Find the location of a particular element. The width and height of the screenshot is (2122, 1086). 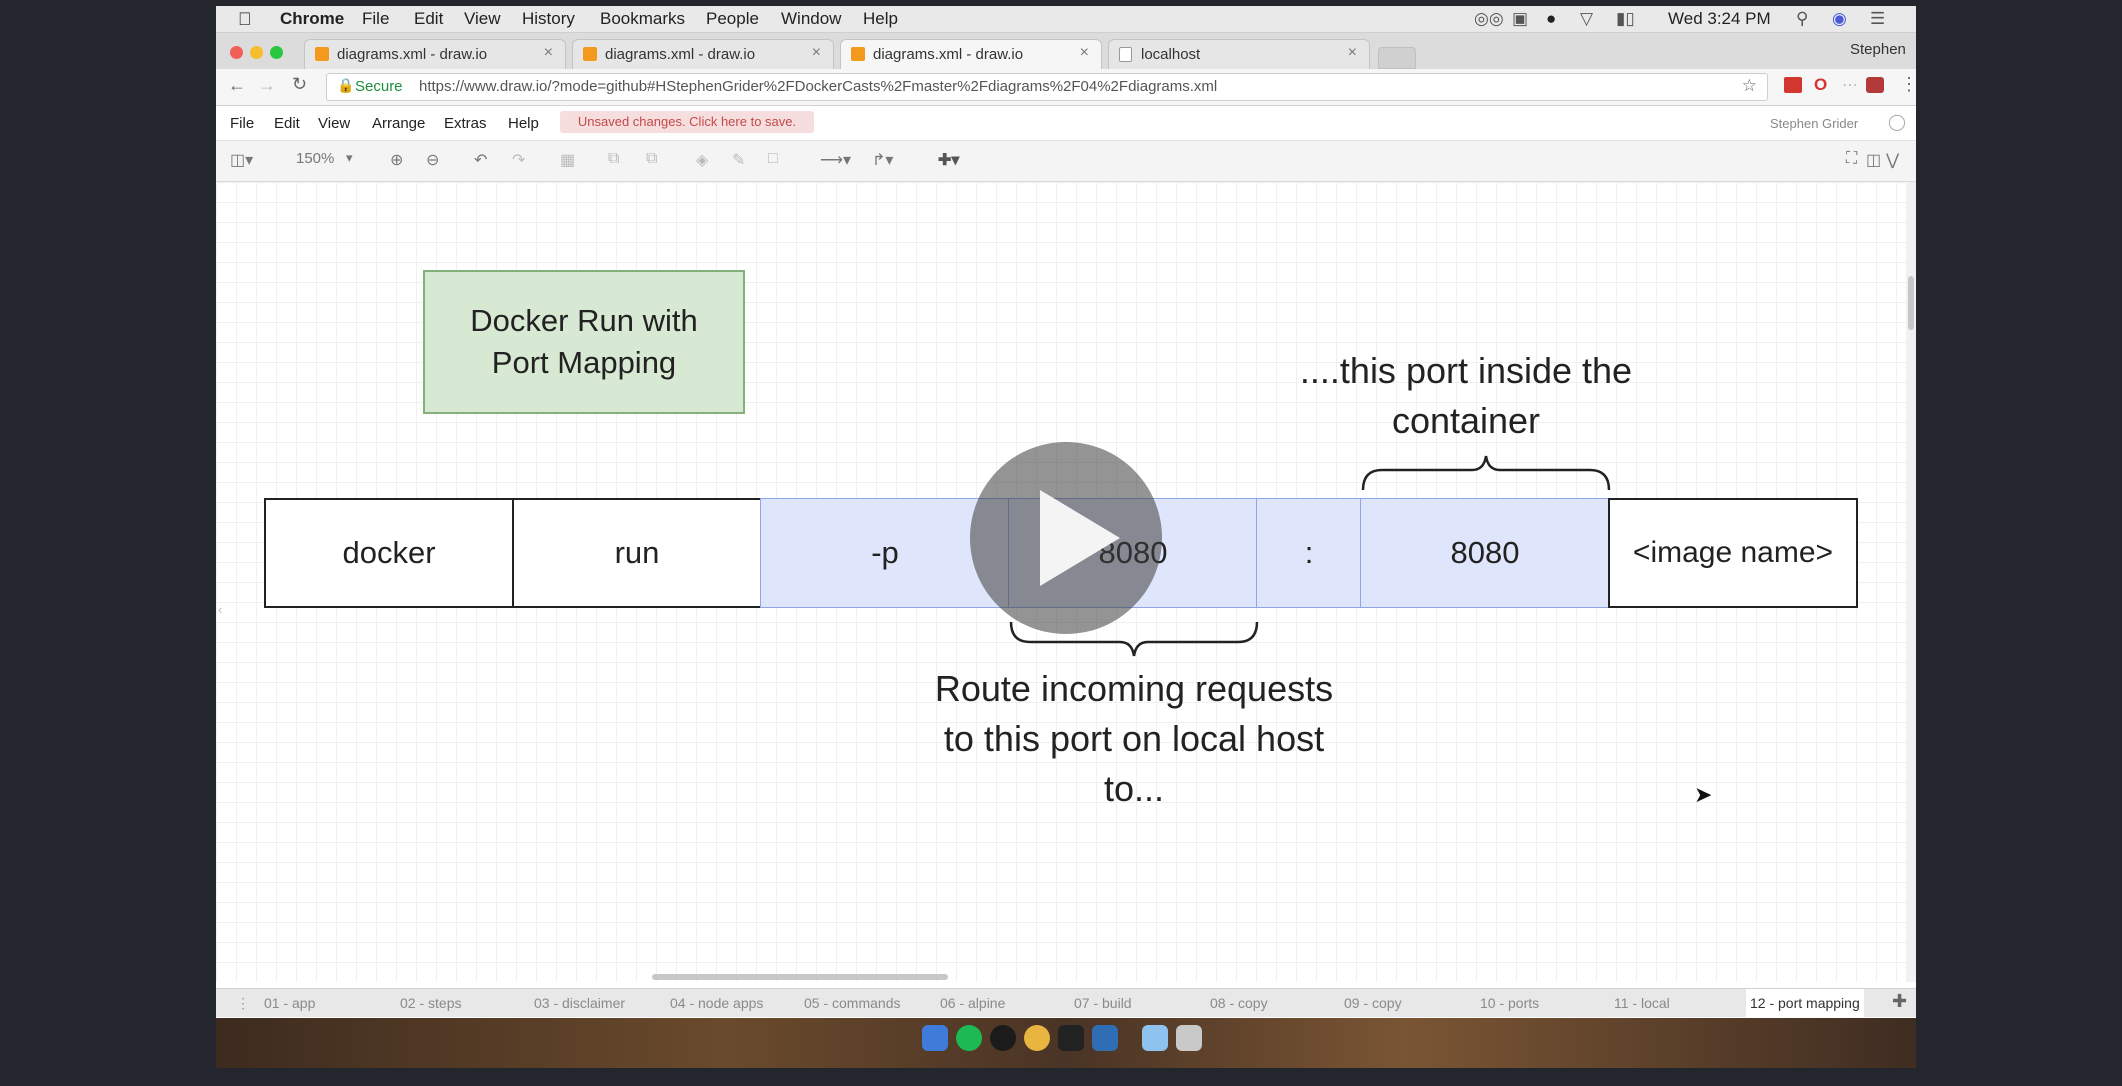

page-tab: 10 - ports is located at coordinates (1509, 1003).